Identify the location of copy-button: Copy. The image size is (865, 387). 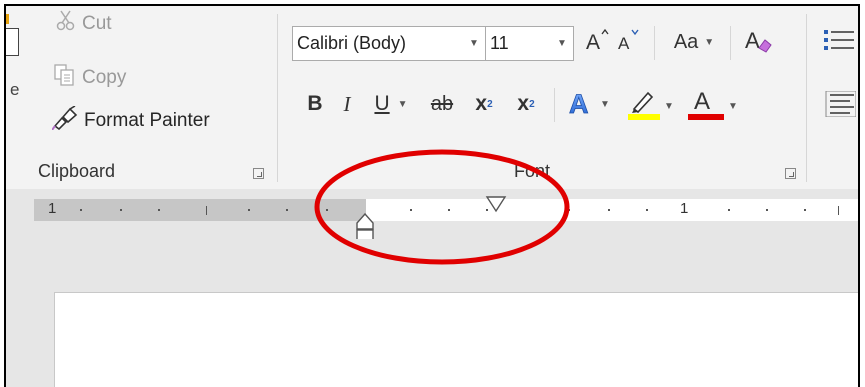
(90, 78).